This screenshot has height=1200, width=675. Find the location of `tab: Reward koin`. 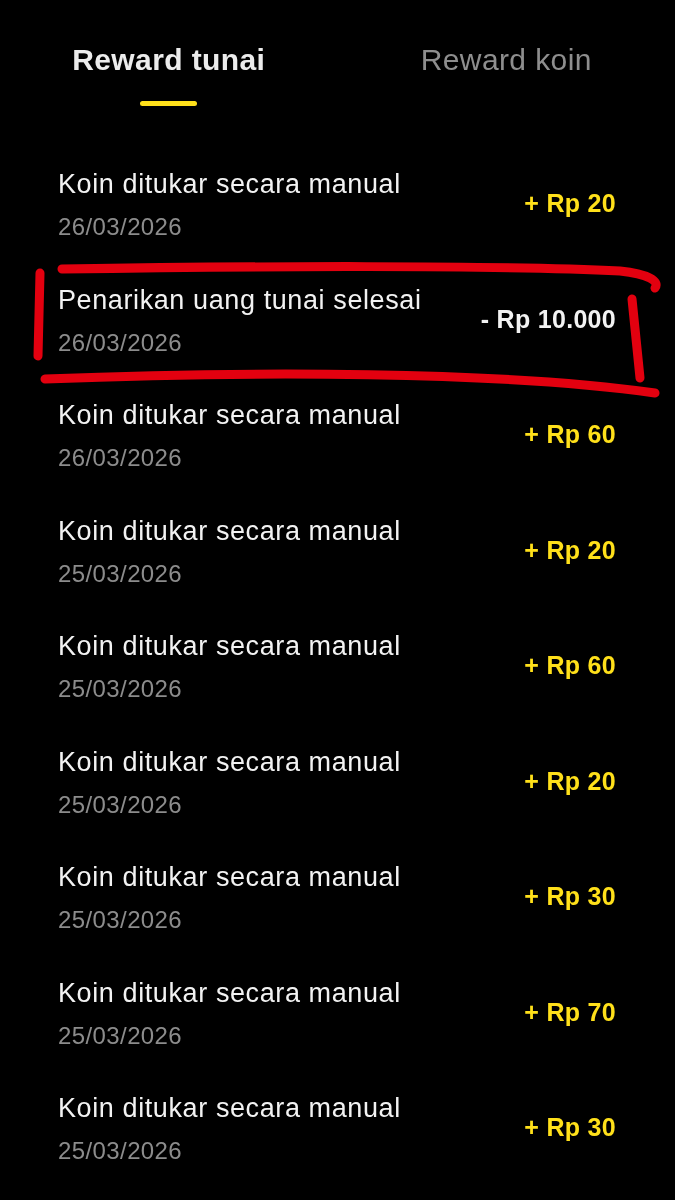

tab: Reward koin is located at coordinates (506, 74).